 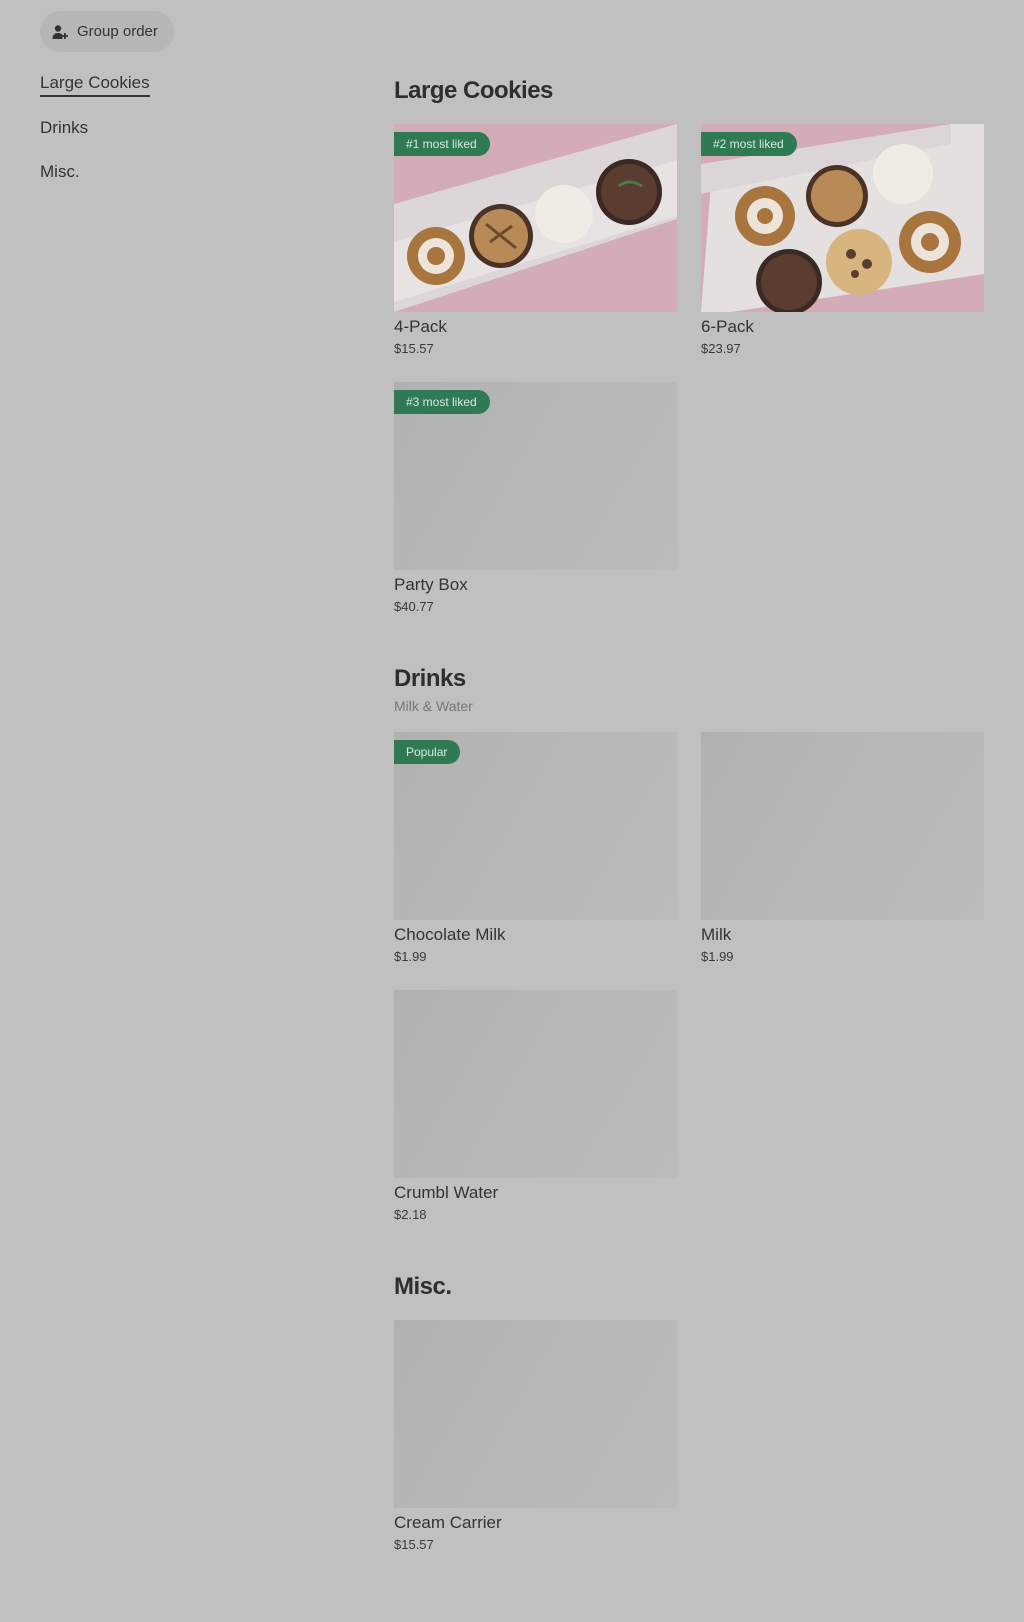 I want to click on item-name: Chocolate Milk, so click(x=450, y=934).